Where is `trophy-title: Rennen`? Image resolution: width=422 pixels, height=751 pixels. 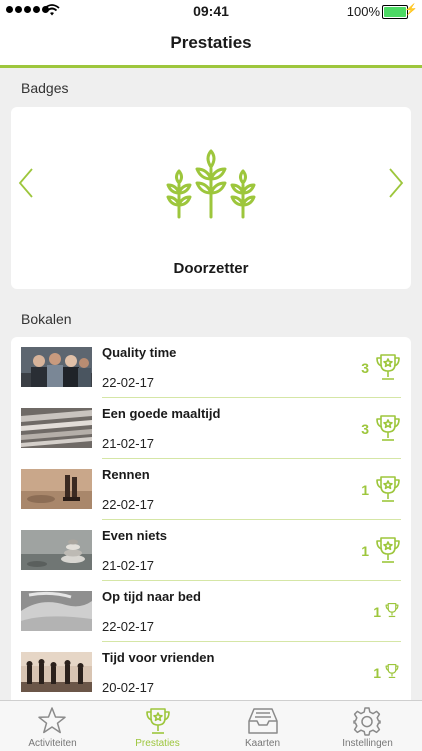
trophy-title: Rennen is located at coordinates (126, 474).